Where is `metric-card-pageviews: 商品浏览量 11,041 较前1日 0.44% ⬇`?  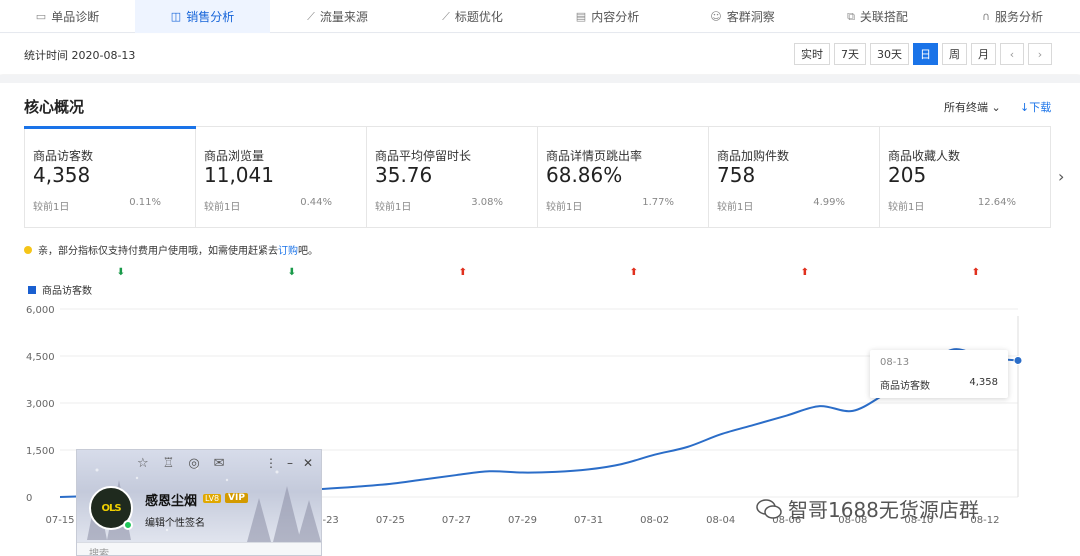
metric-card-pageviews: 商品浏览量 11,041 较前1日 0.44% ⬇ is located at coordinates (281, 202).